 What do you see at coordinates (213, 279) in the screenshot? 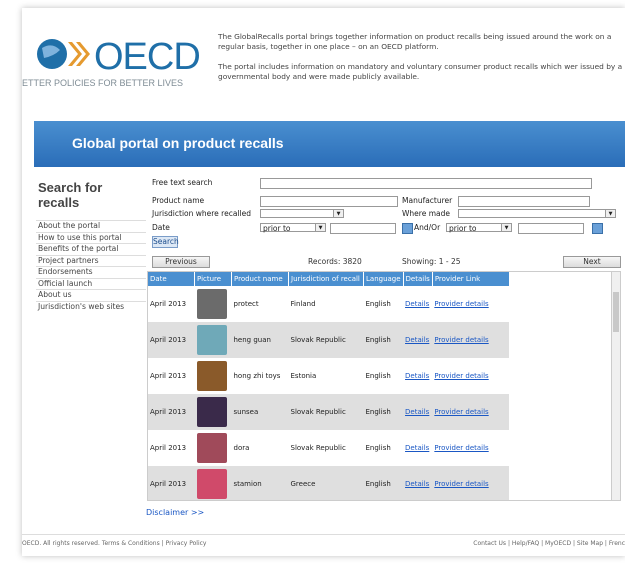
I see `column-header-picture: Picture` at bounding box center [213, 279].